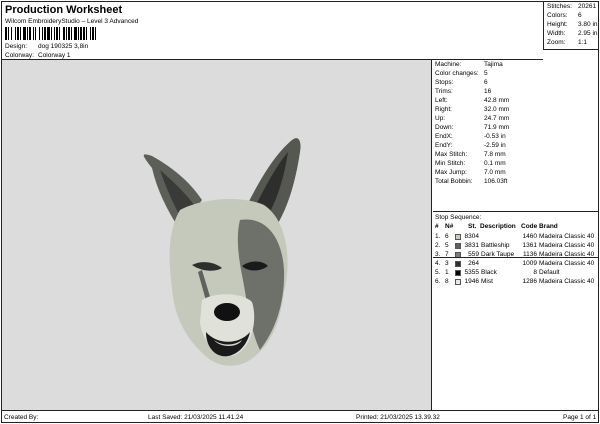 The height and width of the screenshot is (424, 600). Describe the element at coordinates (495, 154) in the screenshot. I see `max-stitch-value: 7.8 mm` at that location.